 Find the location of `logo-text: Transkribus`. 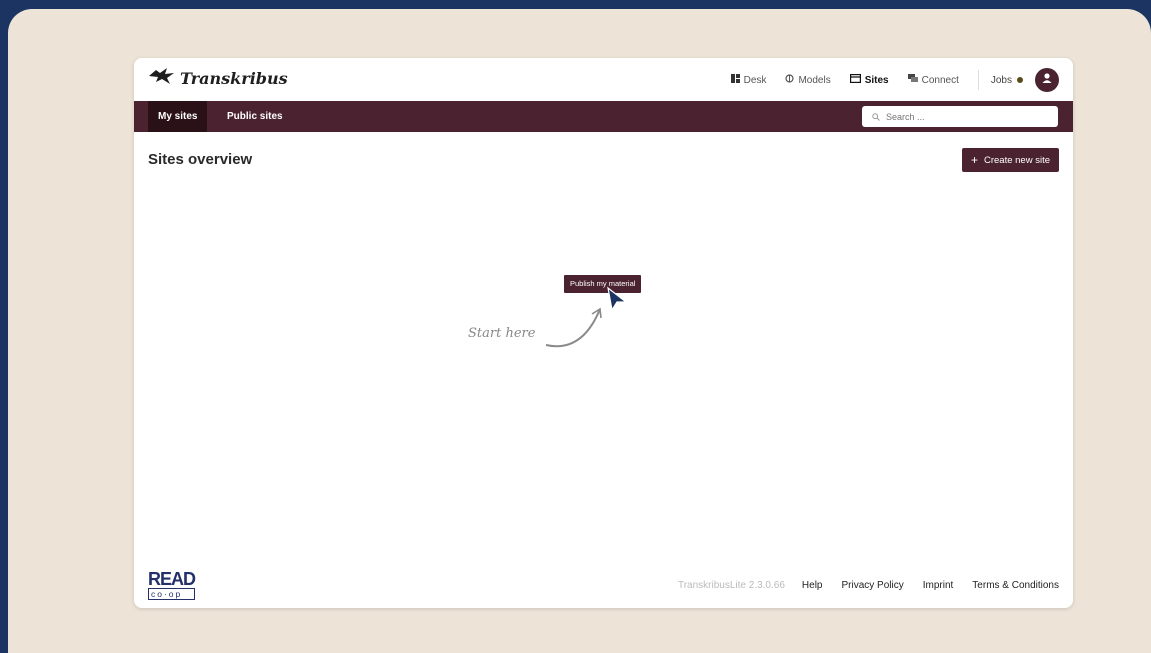

logo-text: Transkribus is located at coordinates (234, 78).